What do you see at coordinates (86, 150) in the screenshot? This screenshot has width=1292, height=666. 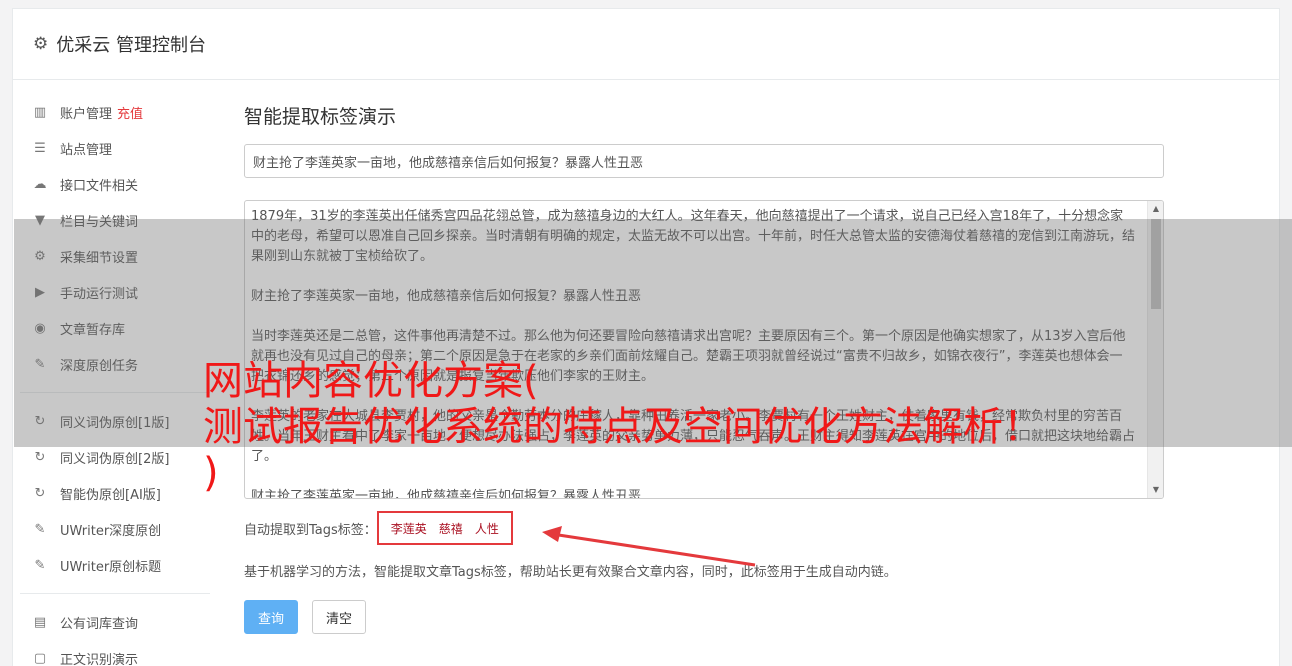 I see `sidebar-item-label: 站点管理` at bounding box center [86, 150].